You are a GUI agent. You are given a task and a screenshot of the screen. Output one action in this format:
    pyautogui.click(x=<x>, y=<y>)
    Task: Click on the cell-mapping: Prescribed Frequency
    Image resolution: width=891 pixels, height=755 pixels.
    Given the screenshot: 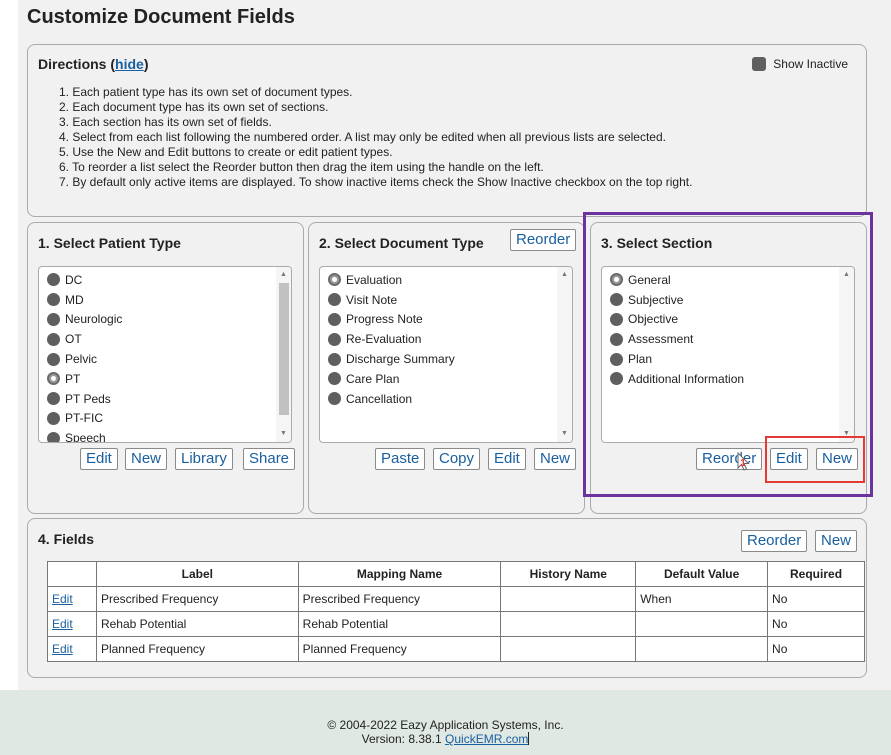 What is the action you would take?
    pyautogui.click(x=399, y=599)
    